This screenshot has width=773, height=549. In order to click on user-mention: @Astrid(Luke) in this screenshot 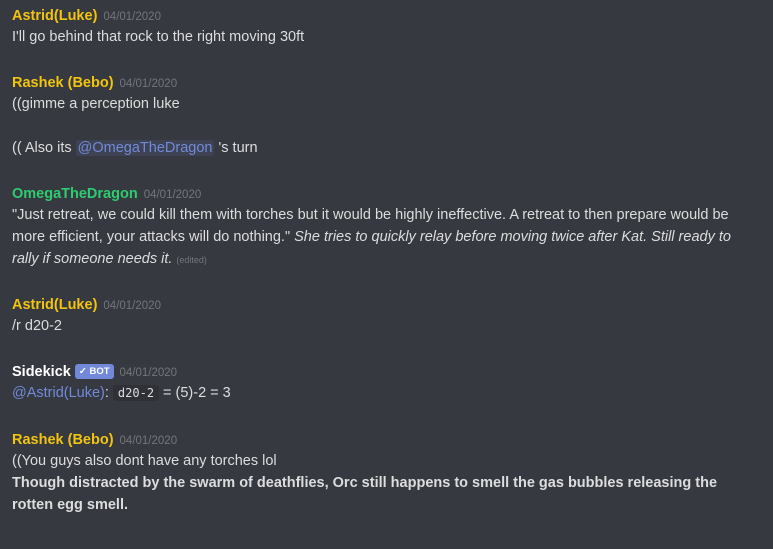, I will do `click(58, 393)`.